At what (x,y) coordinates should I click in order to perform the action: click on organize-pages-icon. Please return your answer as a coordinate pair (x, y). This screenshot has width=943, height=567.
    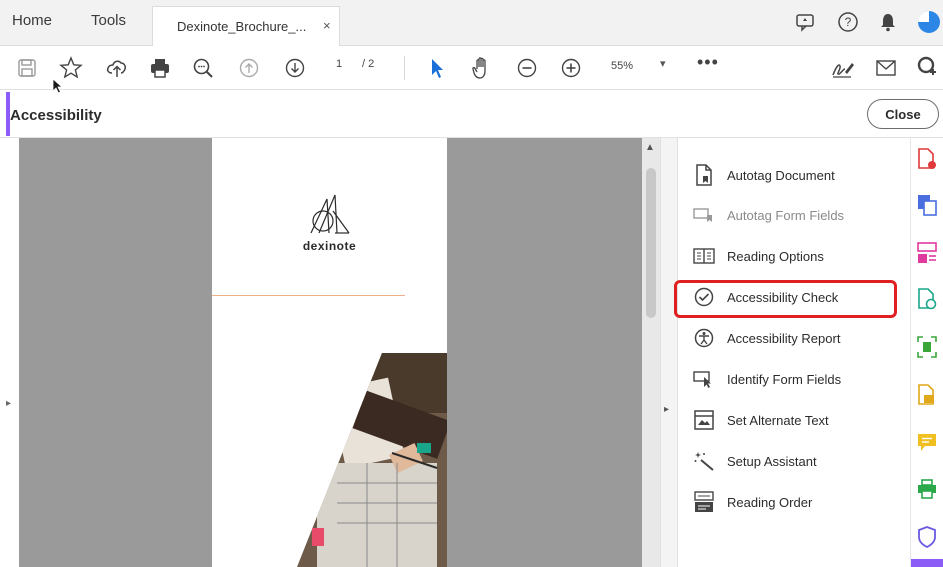
    Looking at the image, I should click on (927, 253).